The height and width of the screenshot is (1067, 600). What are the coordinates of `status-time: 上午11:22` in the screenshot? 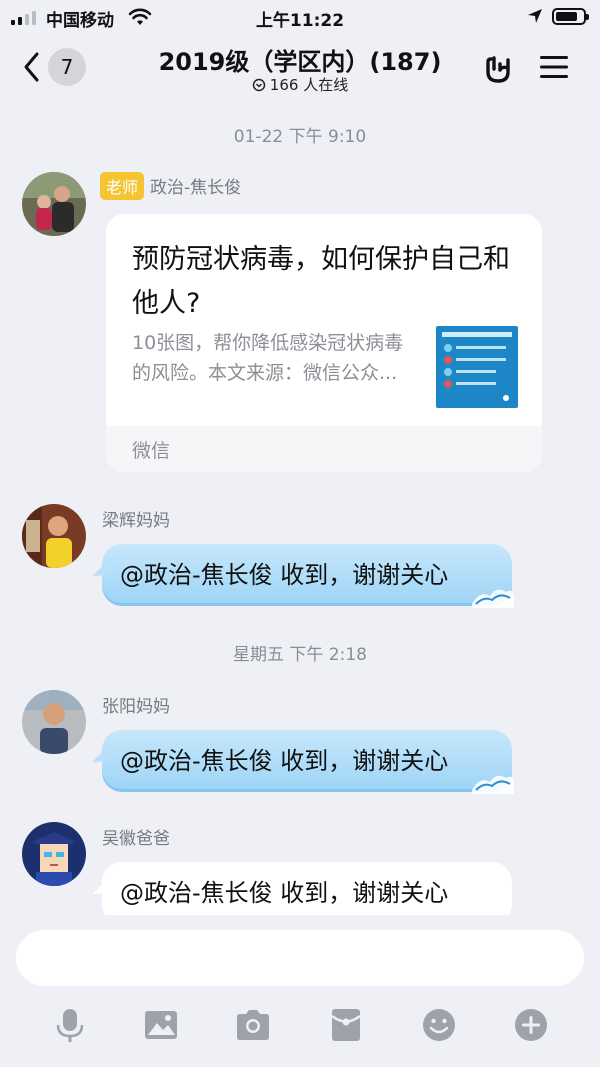 It's located at (300, 21).